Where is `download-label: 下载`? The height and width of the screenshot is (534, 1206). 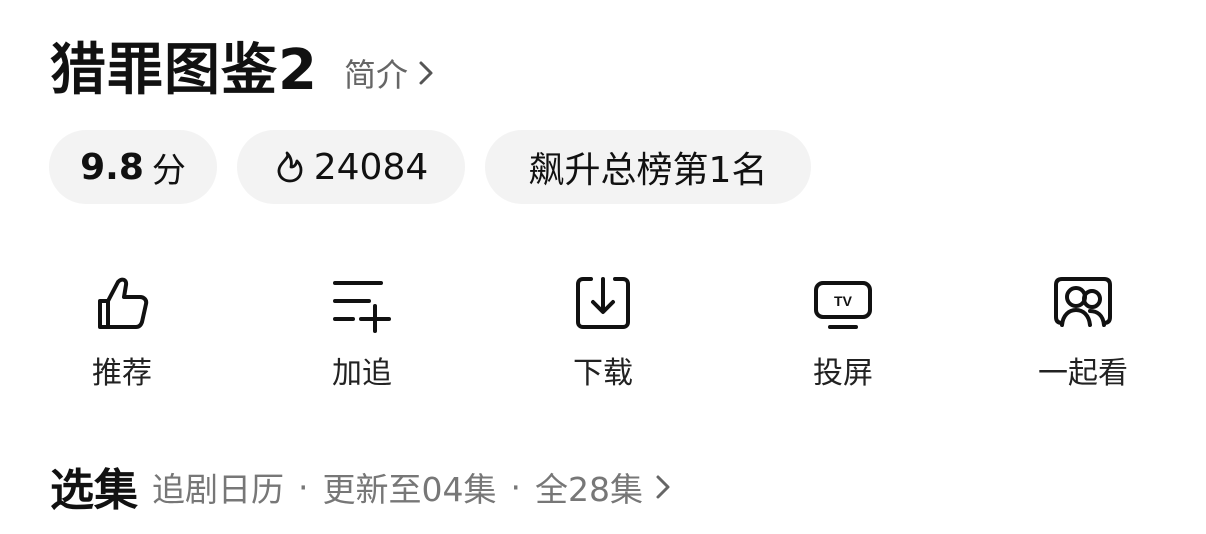
download-label: 下载 is located at coordinates (603, 373).